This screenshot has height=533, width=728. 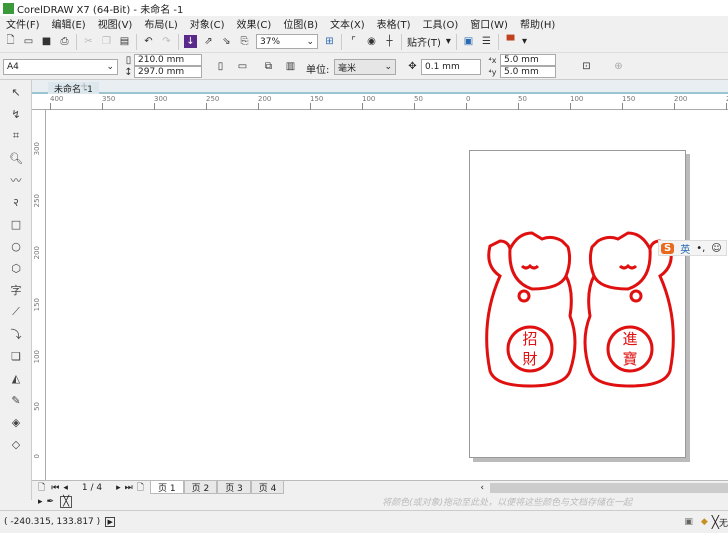 What do you see at coordinates (16, 378) in the screenshot?
I see `transparency-tool-icon: ◭` at bounding box center [16, 378].